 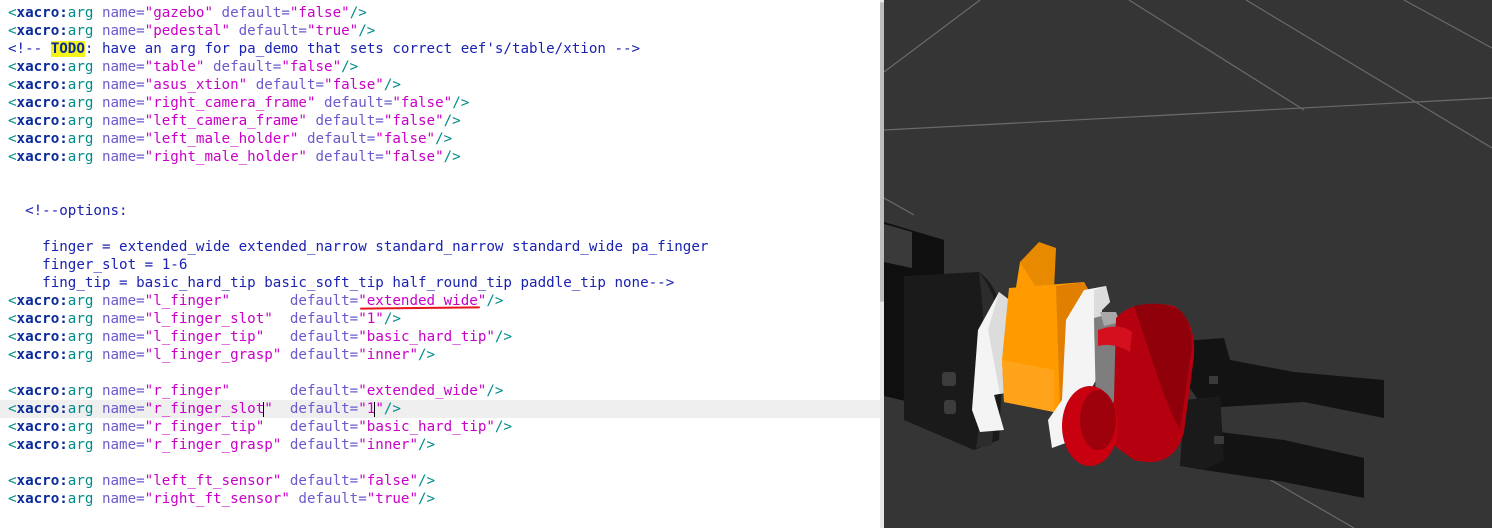 What do you see at coordinates (332, 31) in the screenshot?
I see `code-token: "true"` at bounding box center [332, 31].